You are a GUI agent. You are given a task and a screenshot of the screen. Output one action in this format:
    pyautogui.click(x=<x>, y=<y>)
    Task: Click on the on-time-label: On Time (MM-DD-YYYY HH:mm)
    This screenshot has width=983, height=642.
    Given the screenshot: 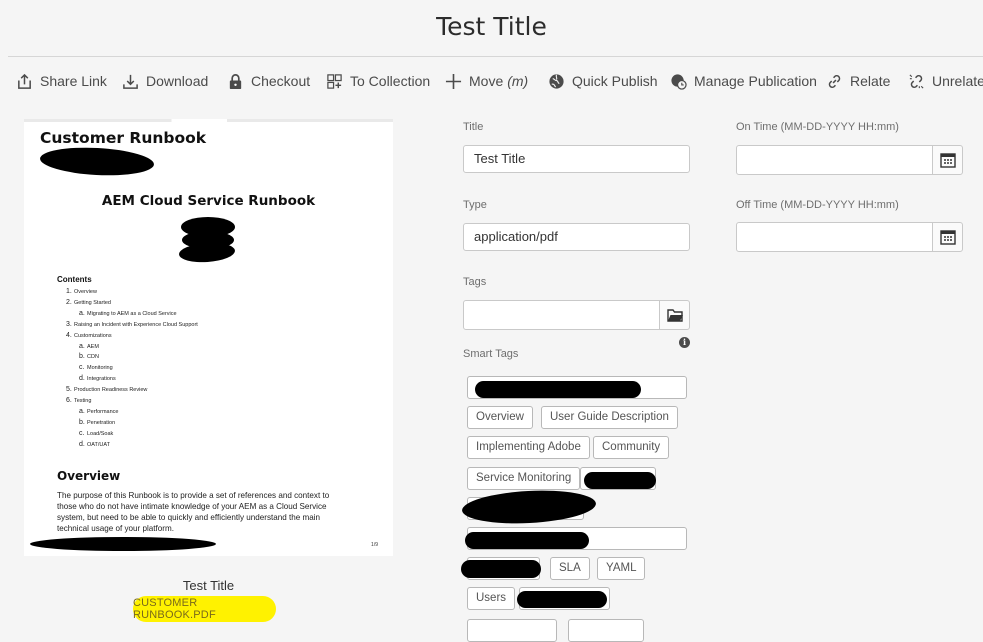 What is the action you would take?
    pyautogui.click(x=817, y=127)
    